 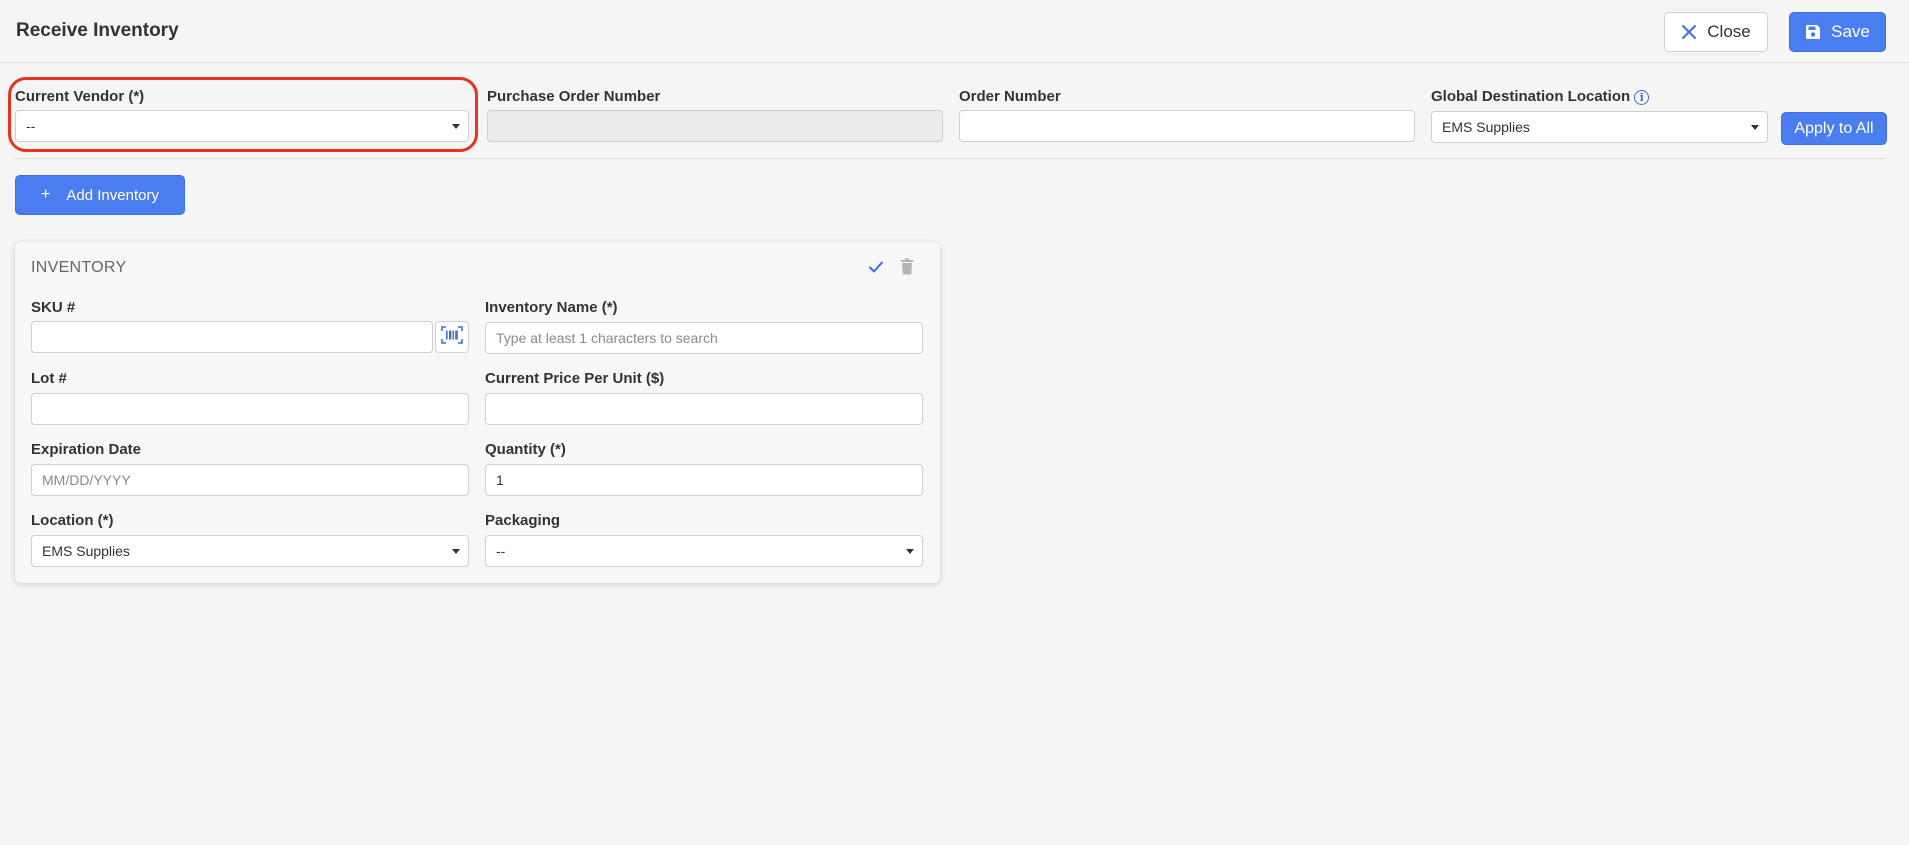 What do you see at coordinates (1689, 32) in the screenshot?
I see `close-icon` at bounding box center [1689, 32].